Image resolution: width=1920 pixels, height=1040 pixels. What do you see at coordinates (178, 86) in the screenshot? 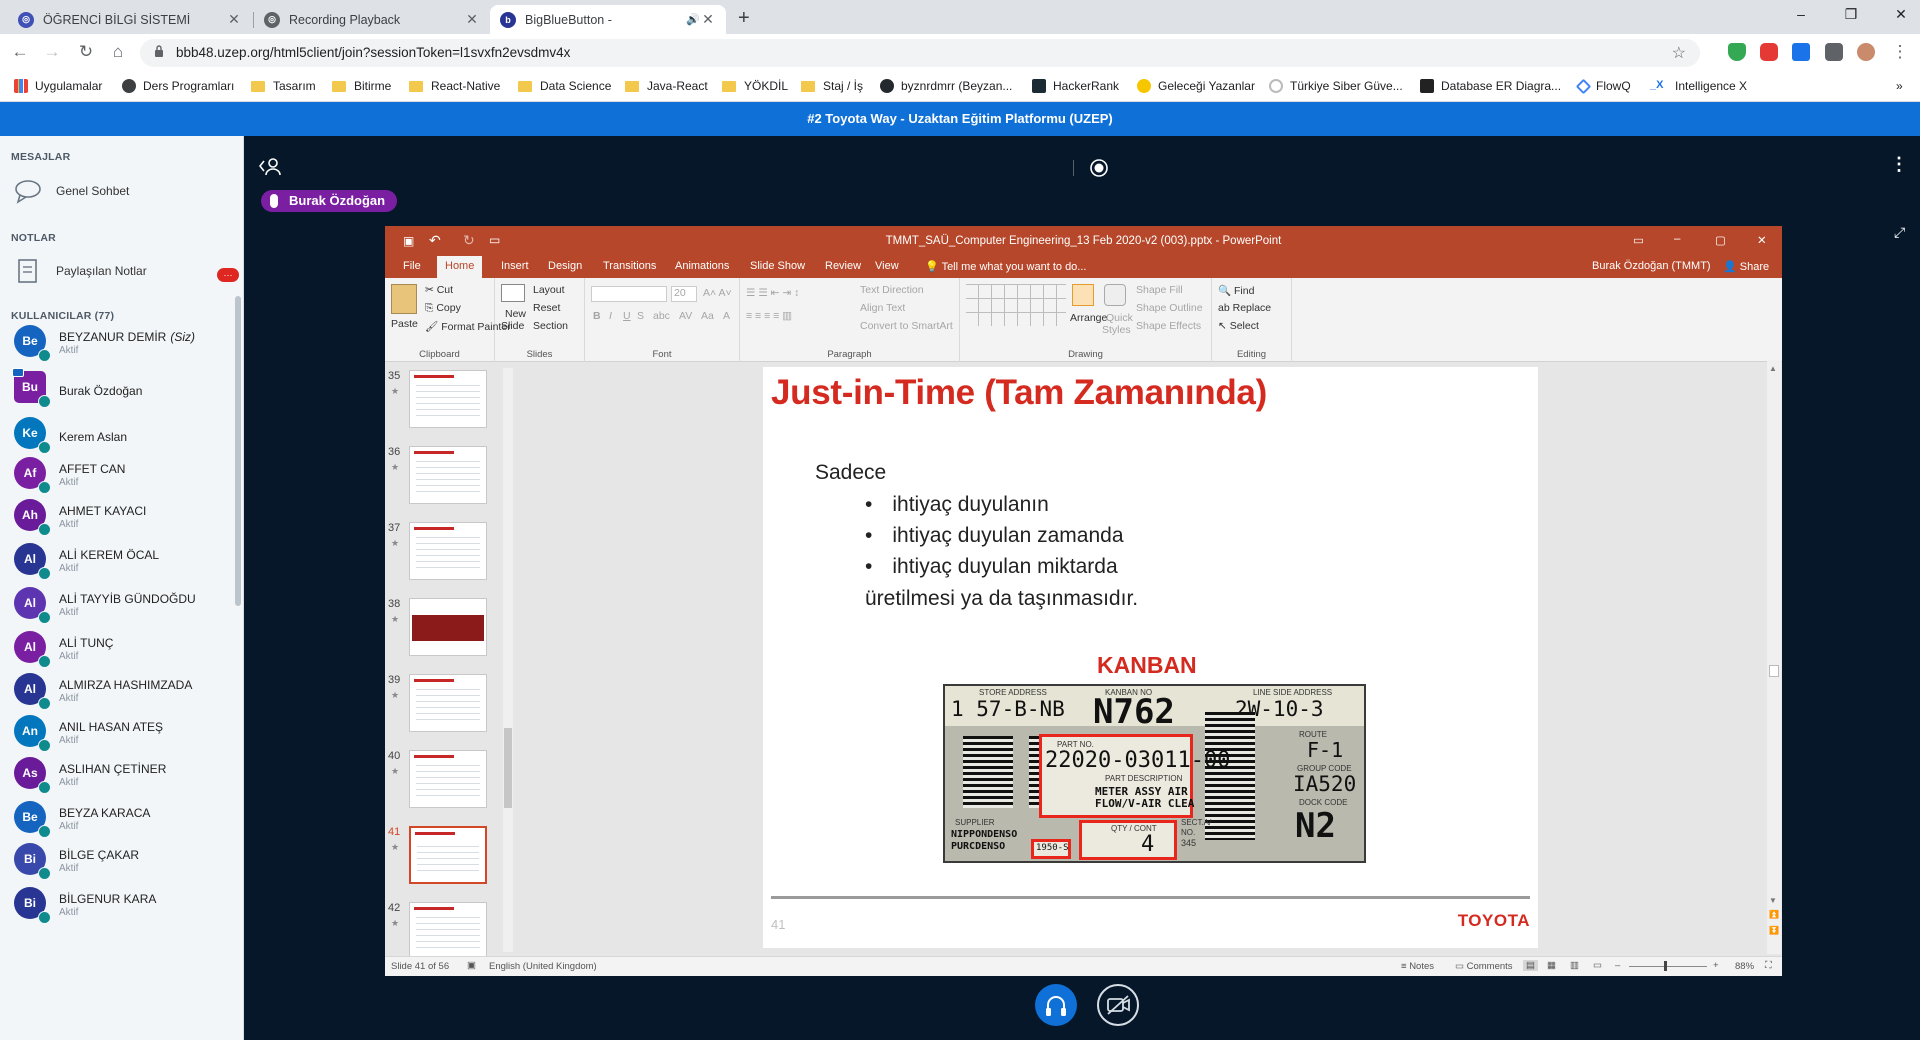
I see `bookmark-ders: Ders Programları` at bounding box center [178, 86].